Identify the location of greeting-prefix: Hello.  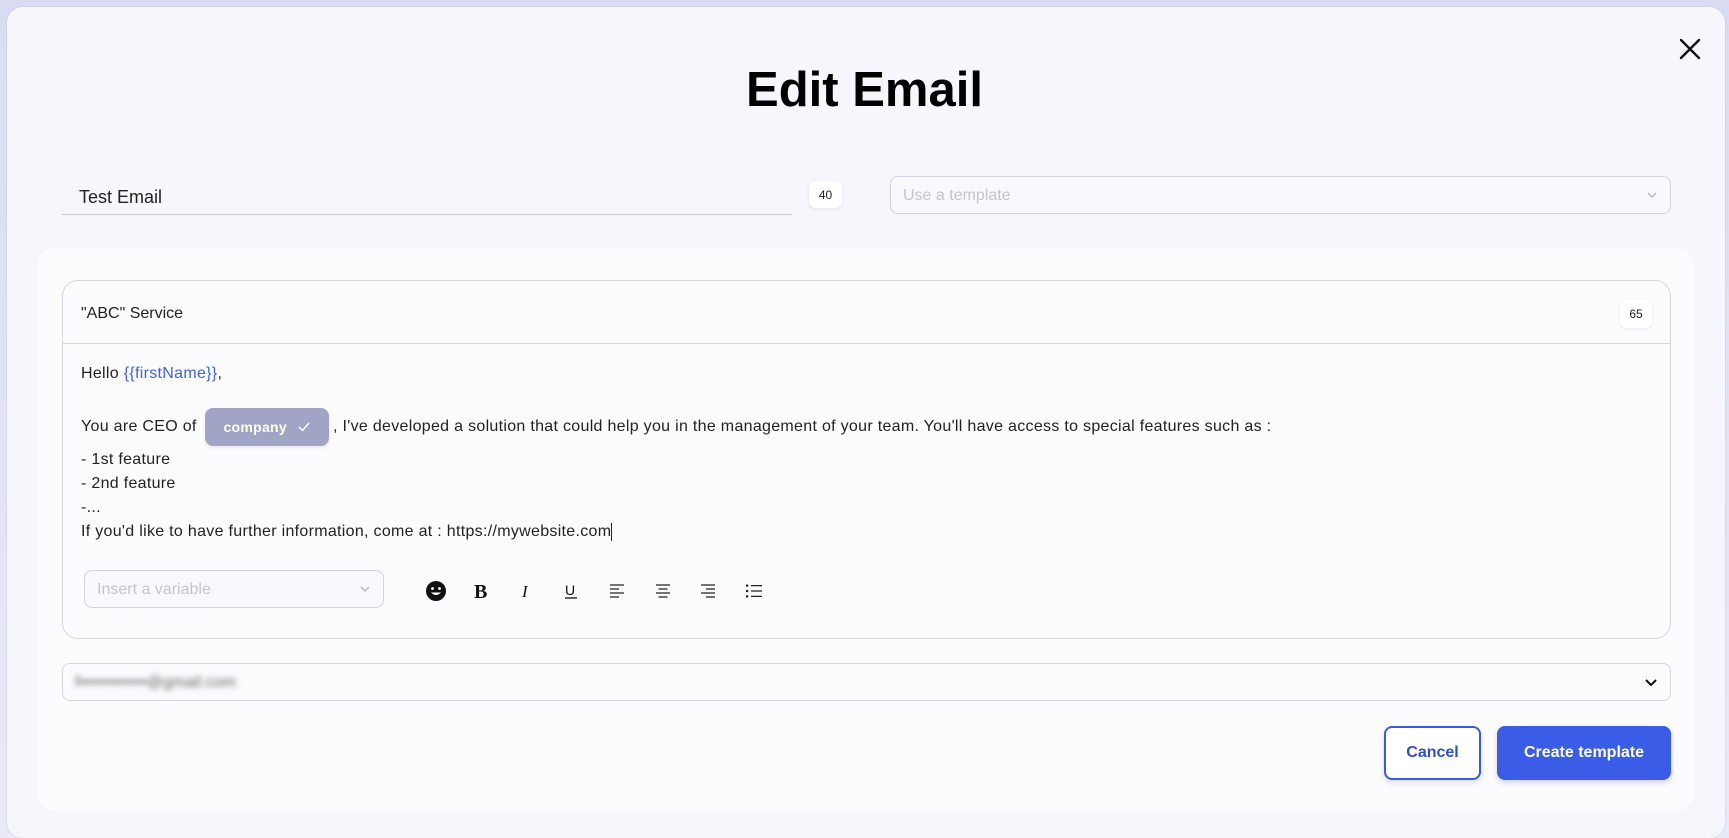
(102, 373).